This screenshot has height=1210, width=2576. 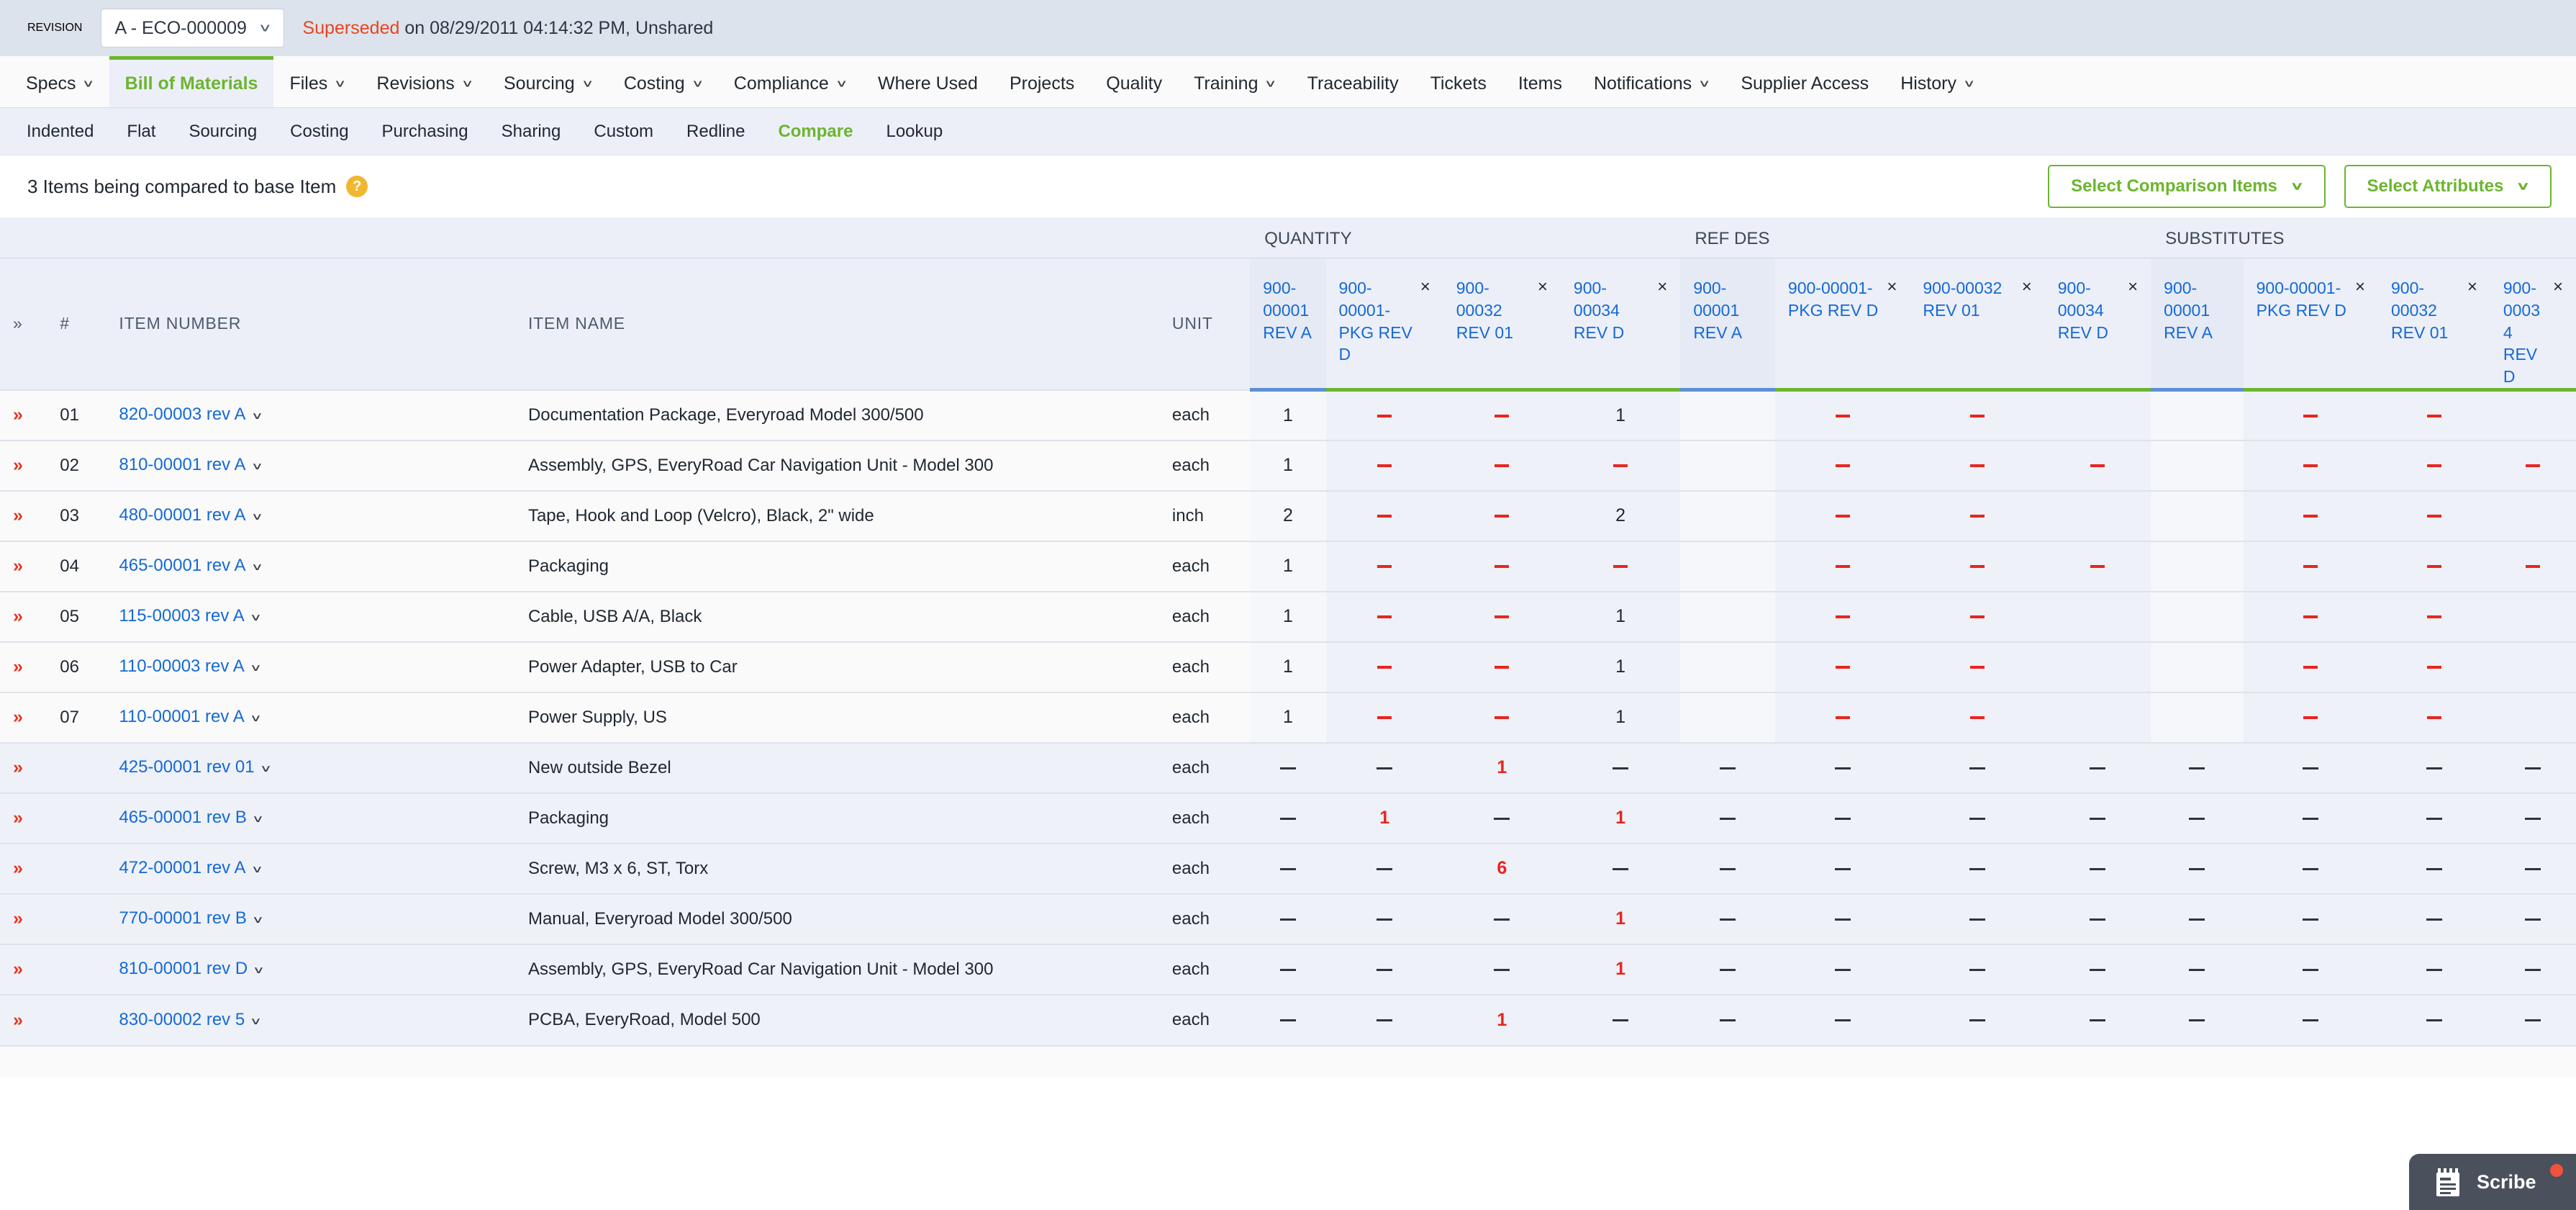 I want to click on main-tab-training: Training ∨, so click(x=1235, y=81).